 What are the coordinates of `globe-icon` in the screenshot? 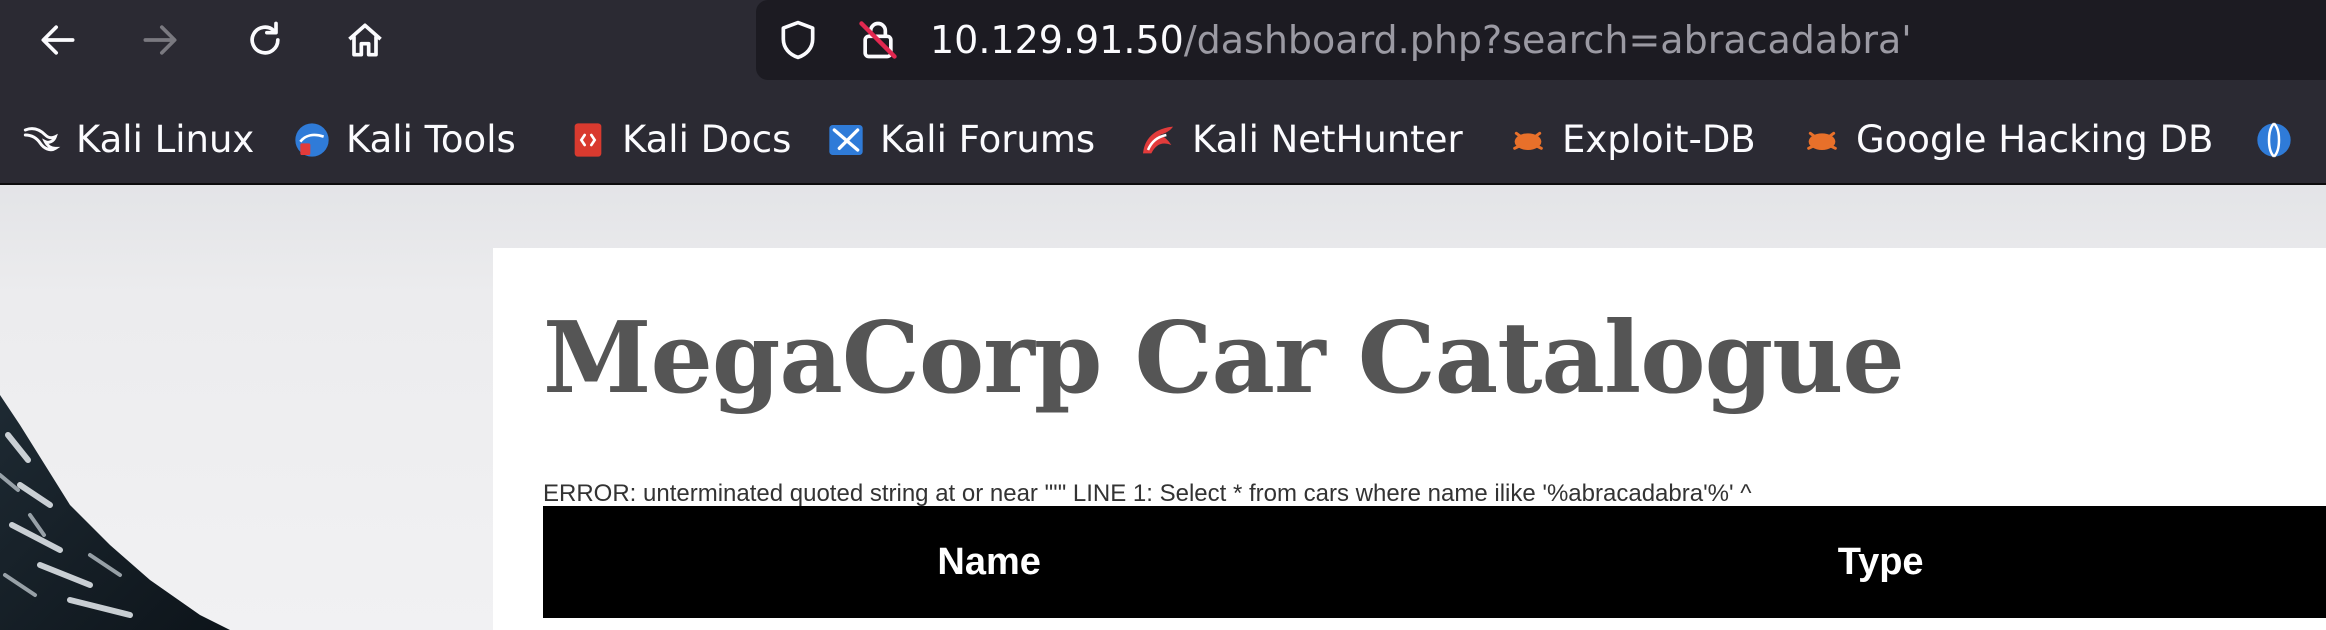 It's located at (2274, 140).